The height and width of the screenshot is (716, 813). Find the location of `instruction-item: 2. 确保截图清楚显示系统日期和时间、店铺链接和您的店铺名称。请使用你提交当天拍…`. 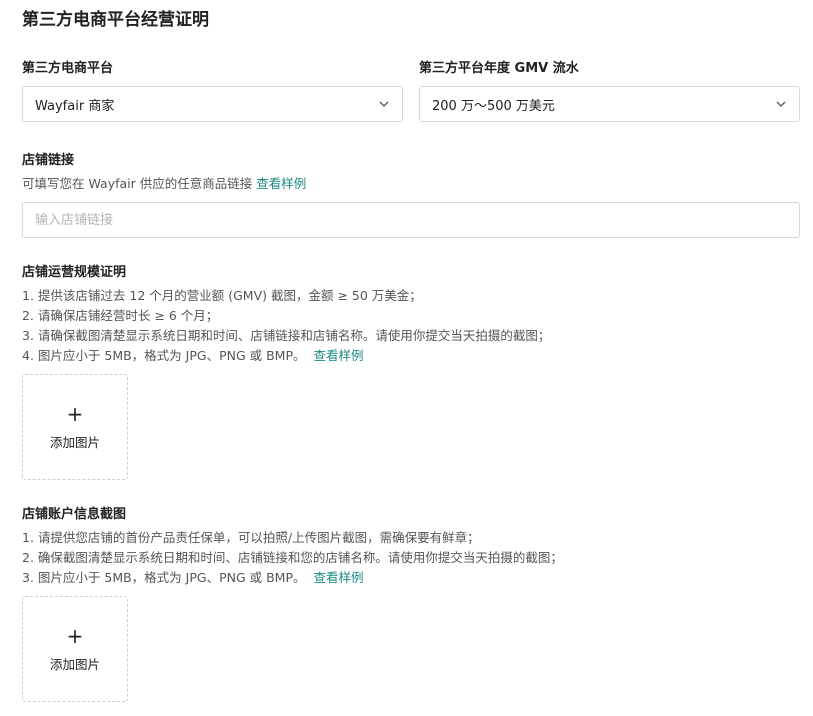

instruction-item: 2. 确保截图清楚显示系统日期和时间、店铺链接和您的店铺名称。请使用你提交当天拍… is located at coordinates (292, 557).